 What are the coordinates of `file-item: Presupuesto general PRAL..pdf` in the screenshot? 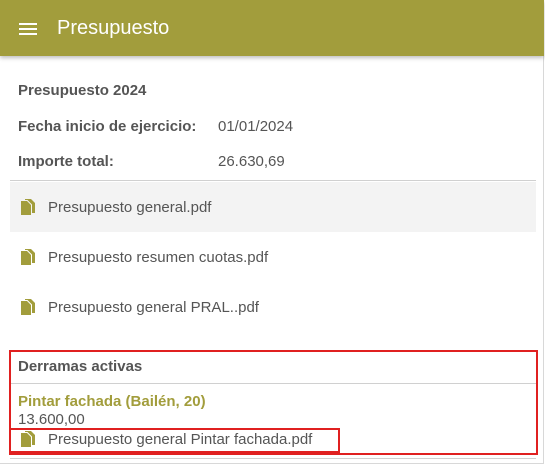 It's located at (273, 307).